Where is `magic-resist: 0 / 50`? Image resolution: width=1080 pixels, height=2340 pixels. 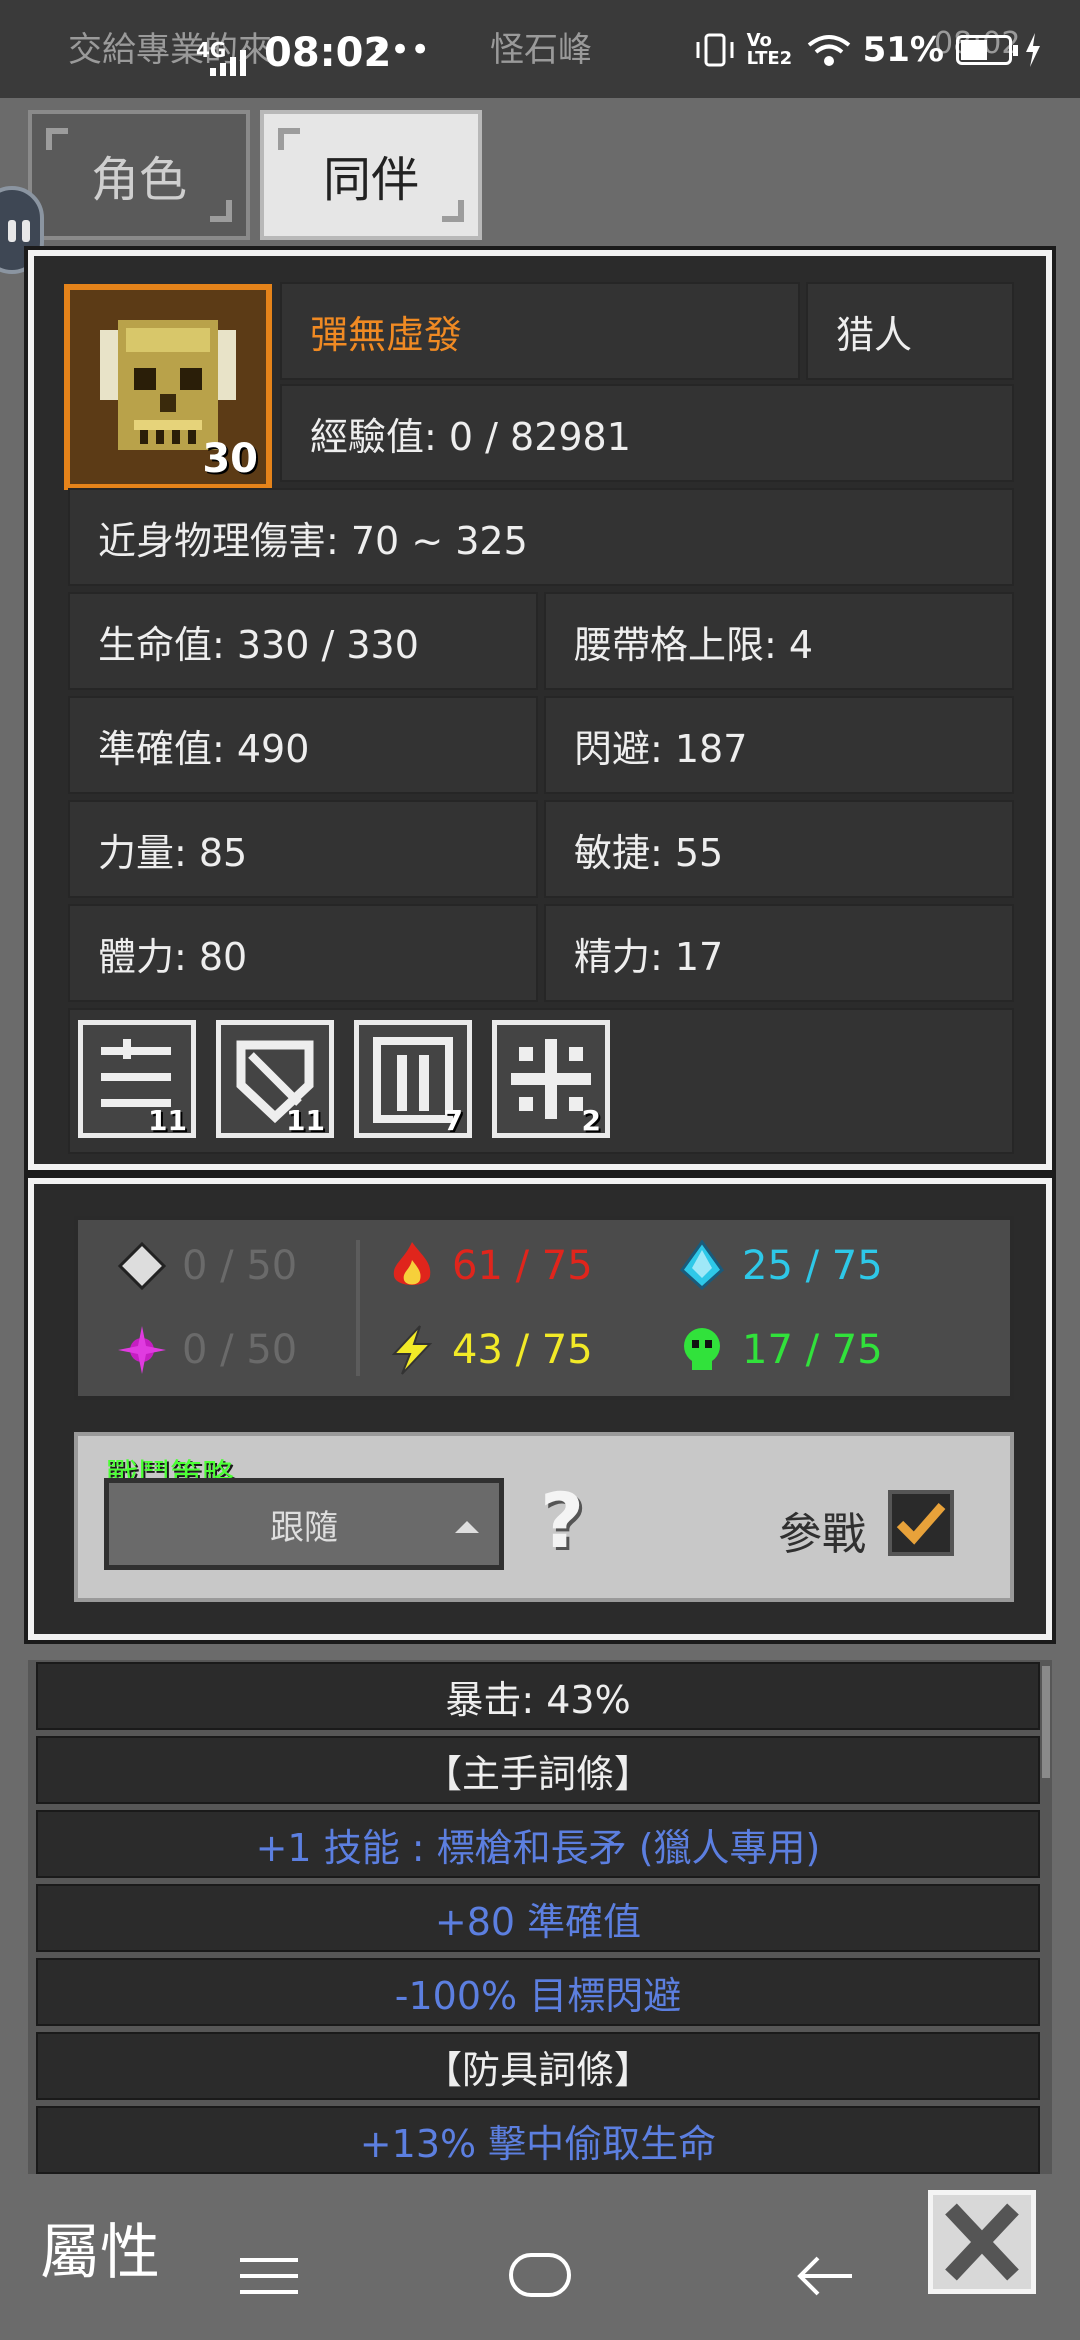
magic-resist: 0 / 50 is located at coordinates (206, 1350).